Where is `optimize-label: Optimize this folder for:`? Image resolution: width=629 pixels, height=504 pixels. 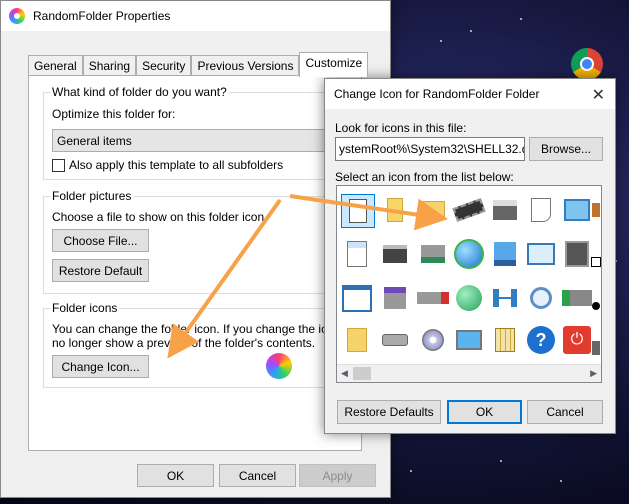 optimize-label: Optimize this folder for: is located at coordinates (114, 114).